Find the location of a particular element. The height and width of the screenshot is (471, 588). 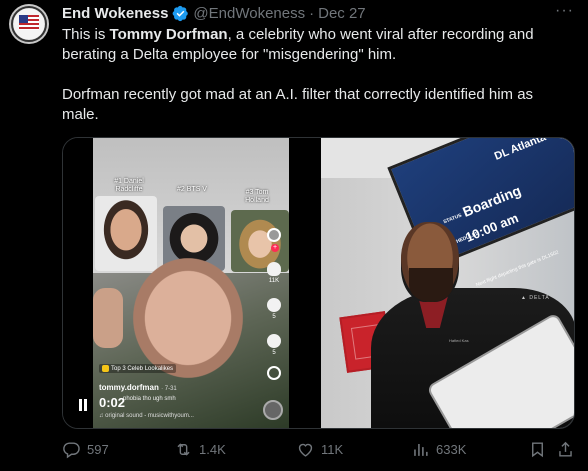

bookmark-button is located at coordinates (537, 449).